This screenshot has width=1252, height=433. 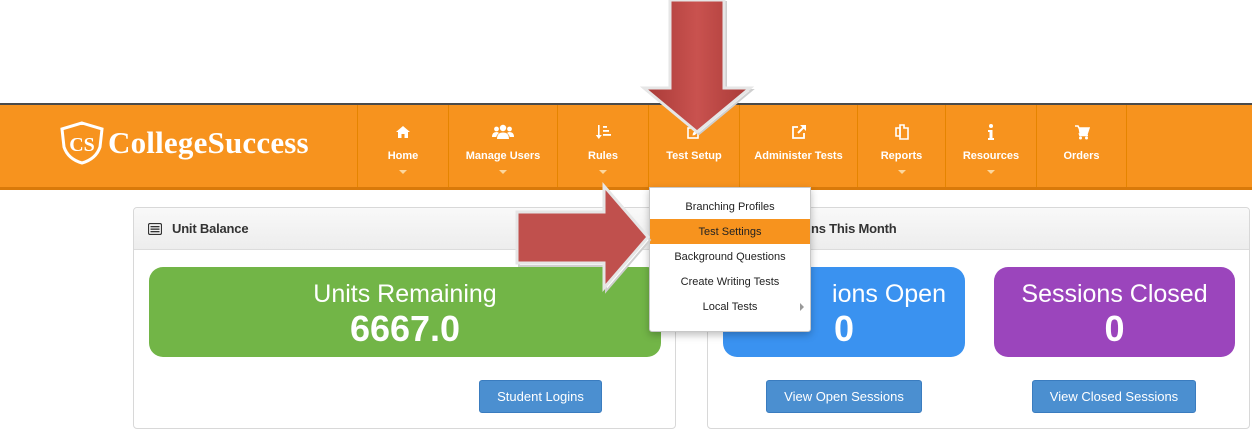 I want to click on menu-item-test-settings: Test Settings, so click(x=730, y=231).